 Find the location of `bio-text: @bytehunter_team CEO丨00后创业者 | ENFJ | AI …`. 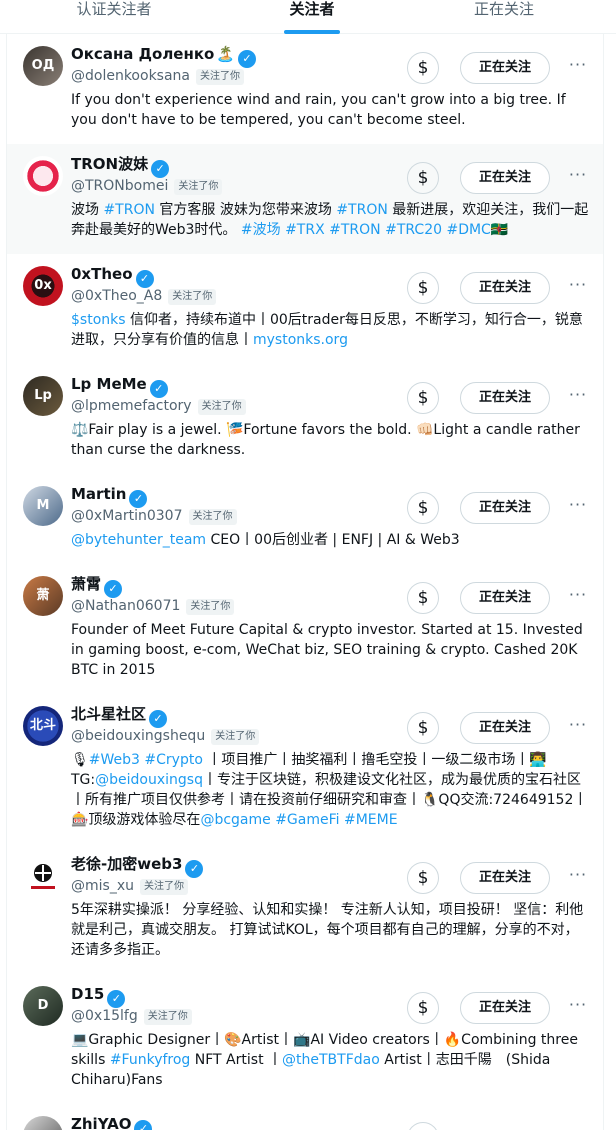

bio-text: @bytehunter_team CEO丨00后创业者 | ENFJ | AI … is located at coordinates (331, 540).